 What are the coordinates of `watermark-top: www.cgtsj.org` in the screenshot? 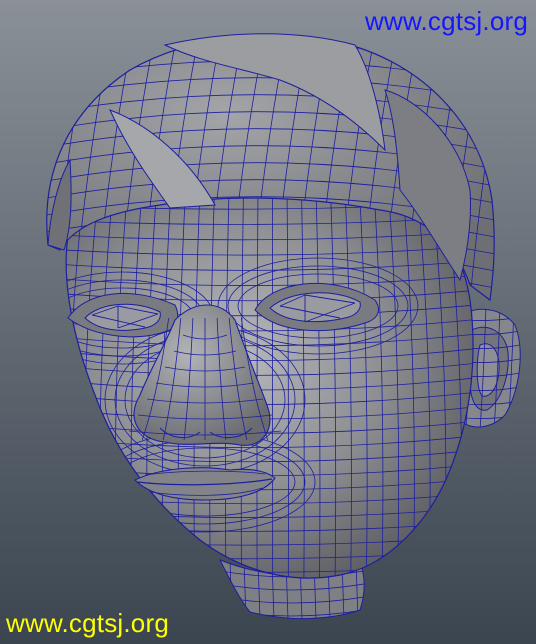 It's located at (446, 21).